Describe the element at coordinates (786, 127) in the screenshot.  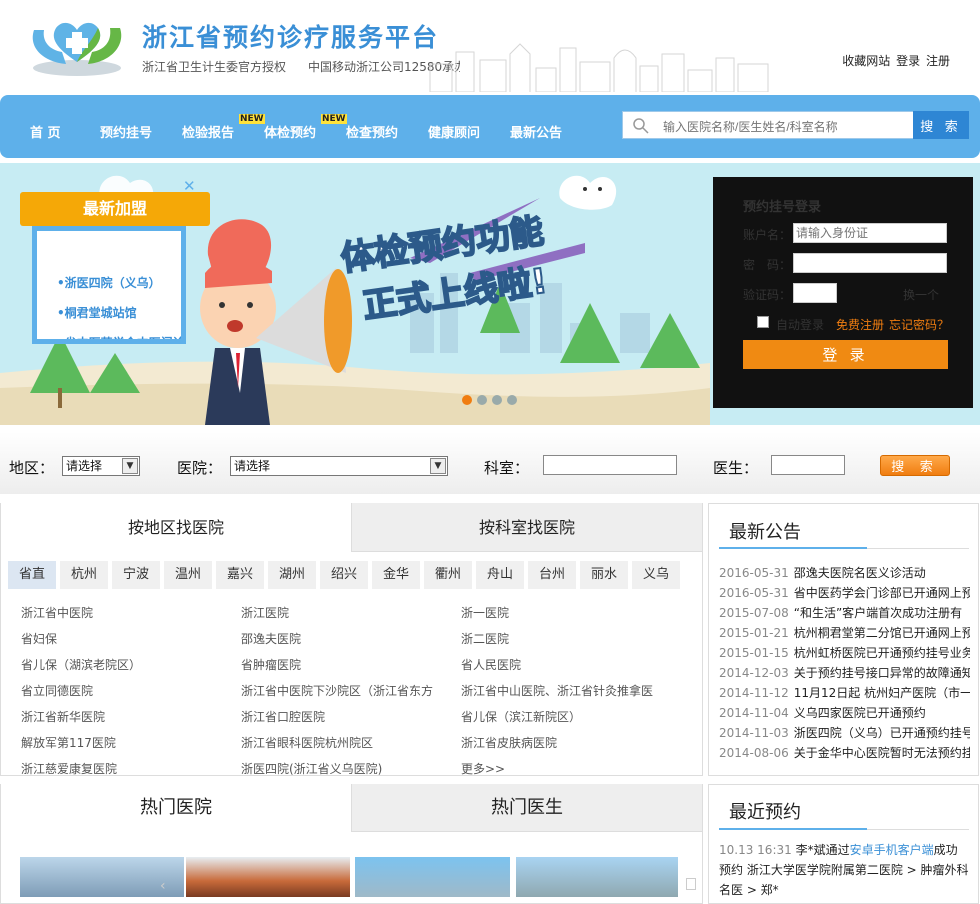
I see `site-search-input` at that location.